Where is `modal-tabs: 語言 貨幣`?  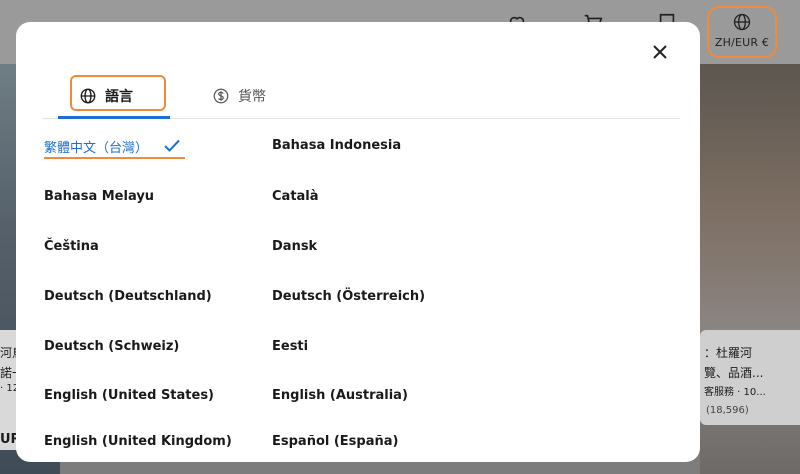 modal-tabs: 語言 貨幣 is located at coordinates (361, 96).